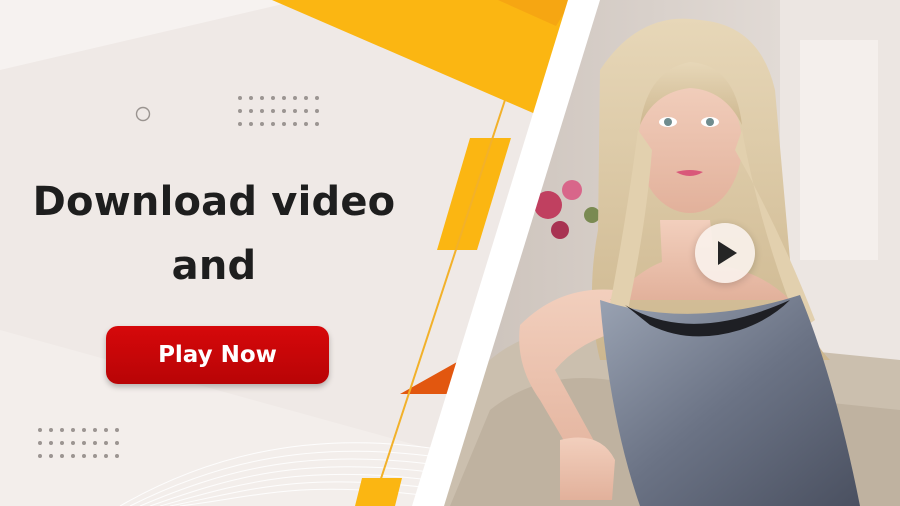 Image resolution: width=900 pixels, height=506 pixels. What do you see at coordinates (378, 492) in the screenshot?
I see `yellow-block` at bounding box center [378, 492].